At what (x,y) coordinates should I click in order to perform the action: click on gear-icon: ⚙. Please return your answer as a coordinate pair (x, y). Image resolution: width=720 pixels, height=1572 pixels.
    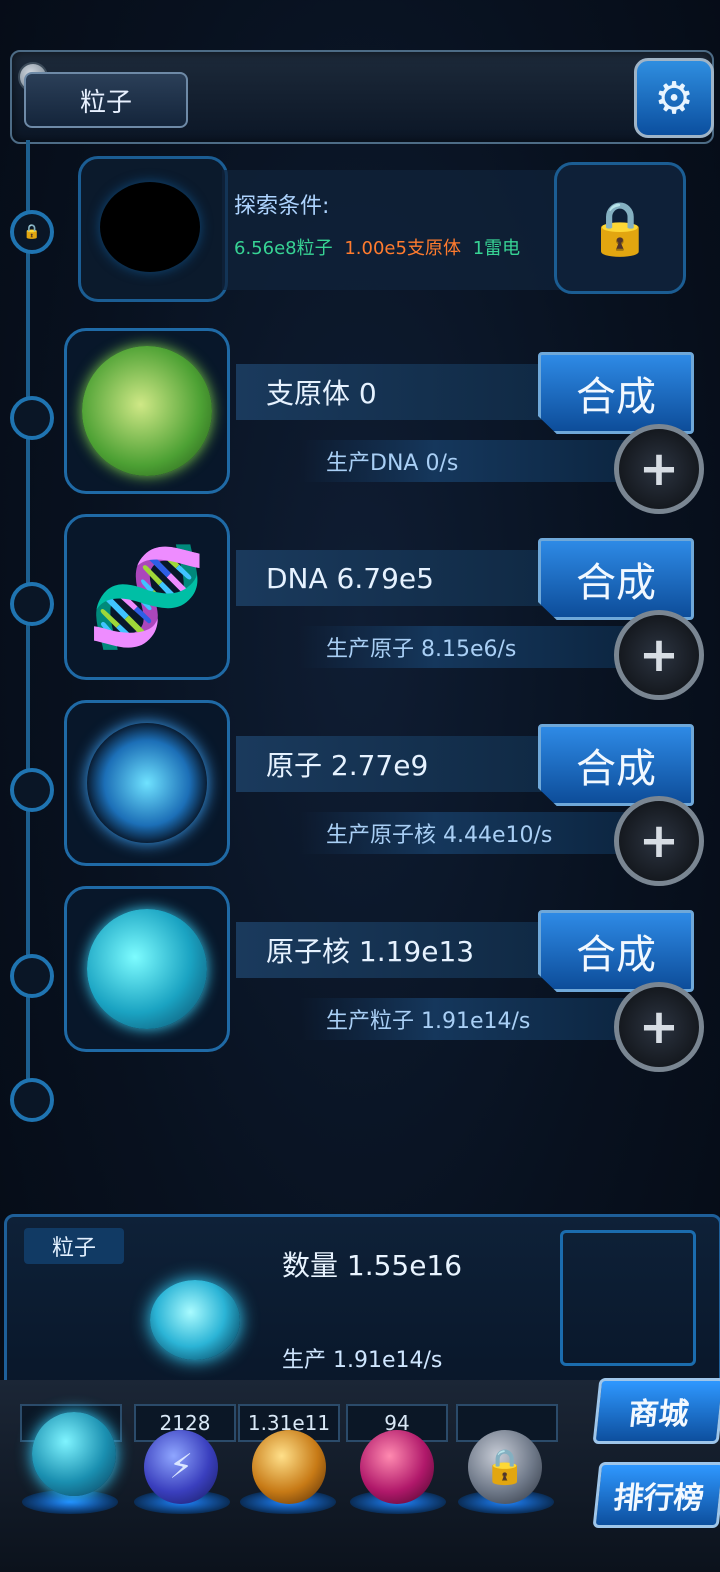
    Looking at the image, I should click on (674, 98).